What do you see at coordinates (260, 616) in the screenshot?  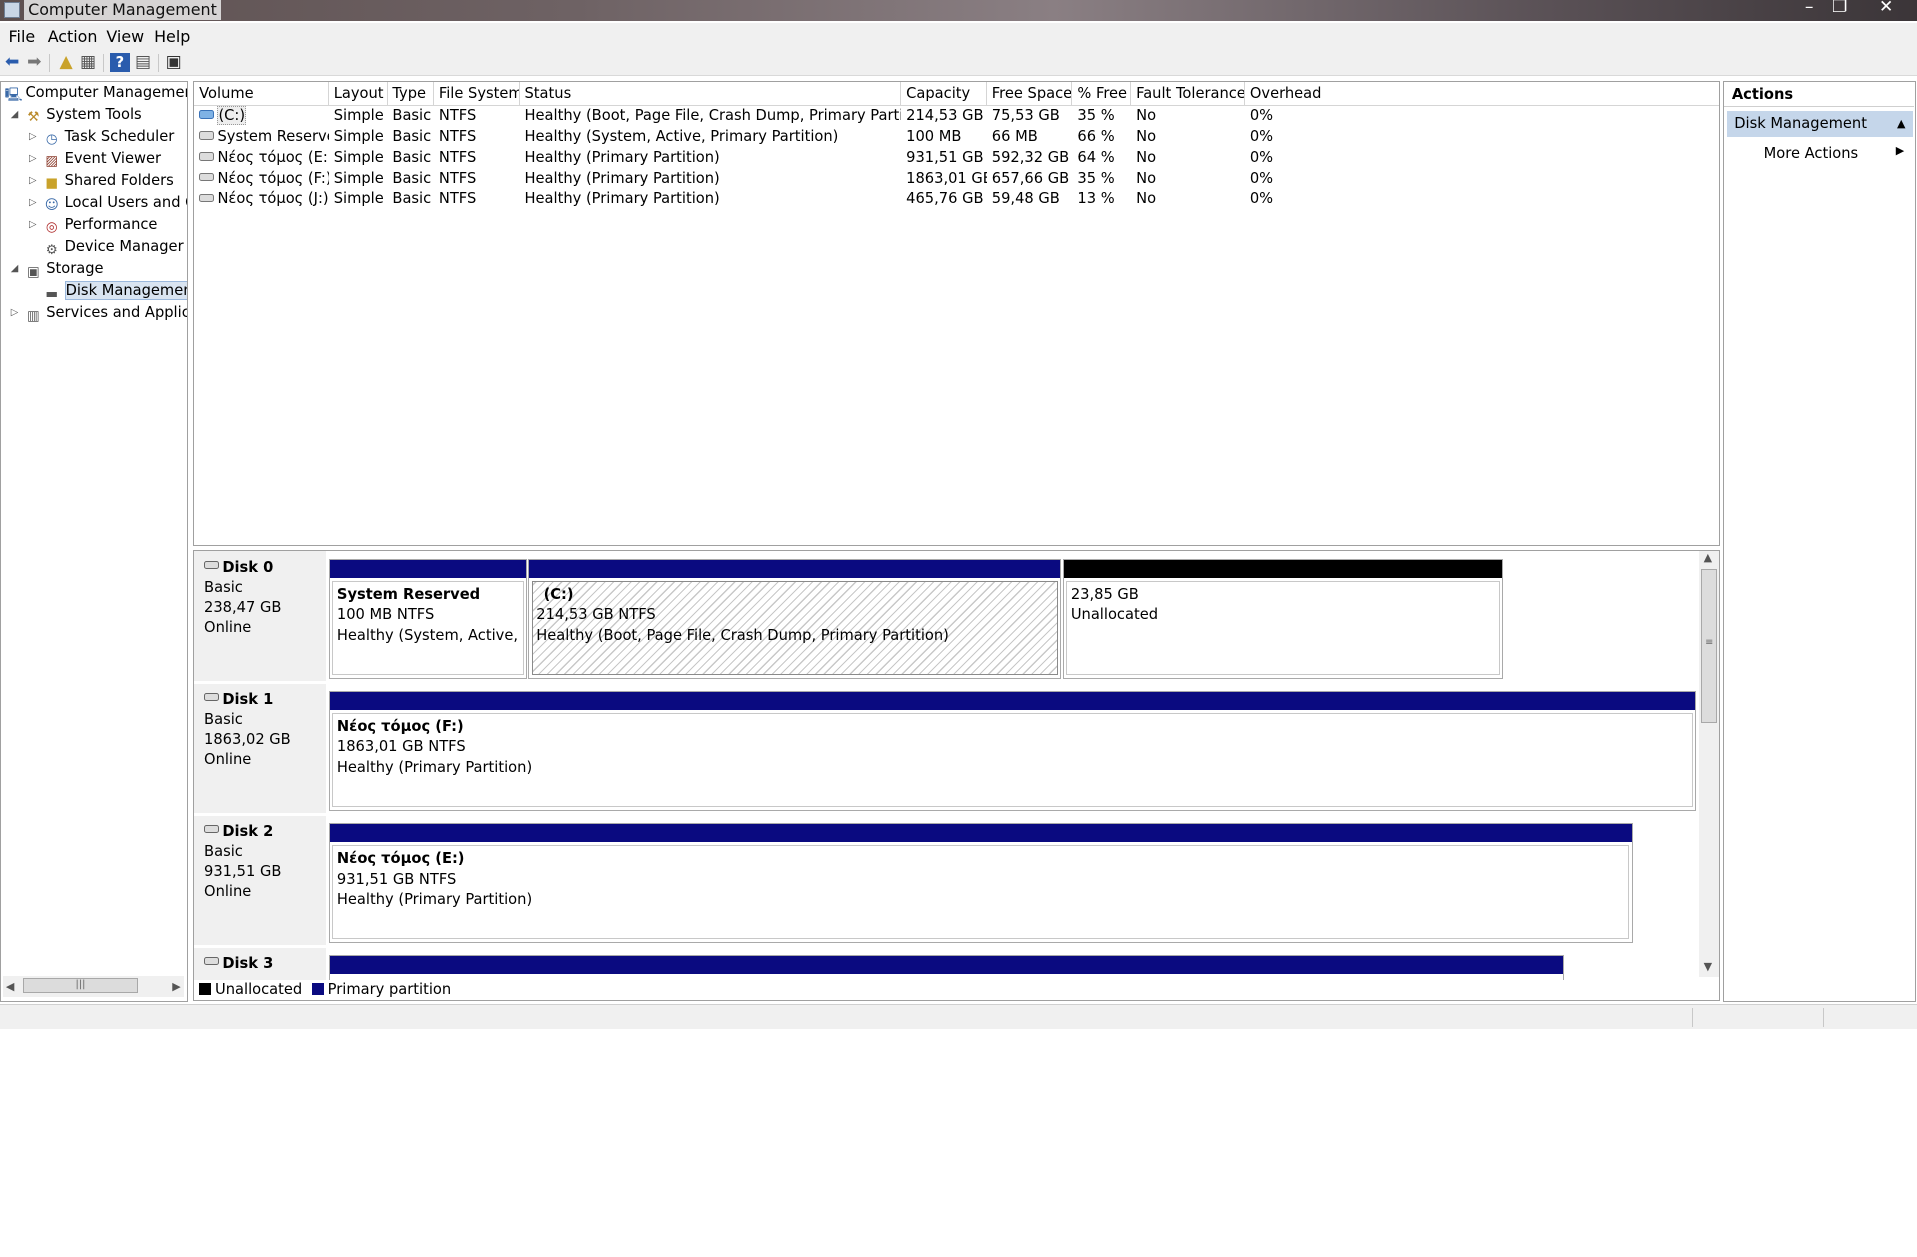 I see `disk-label: Disk 0 Basic 238,47 GB Online` at bounding box center [260, 616].